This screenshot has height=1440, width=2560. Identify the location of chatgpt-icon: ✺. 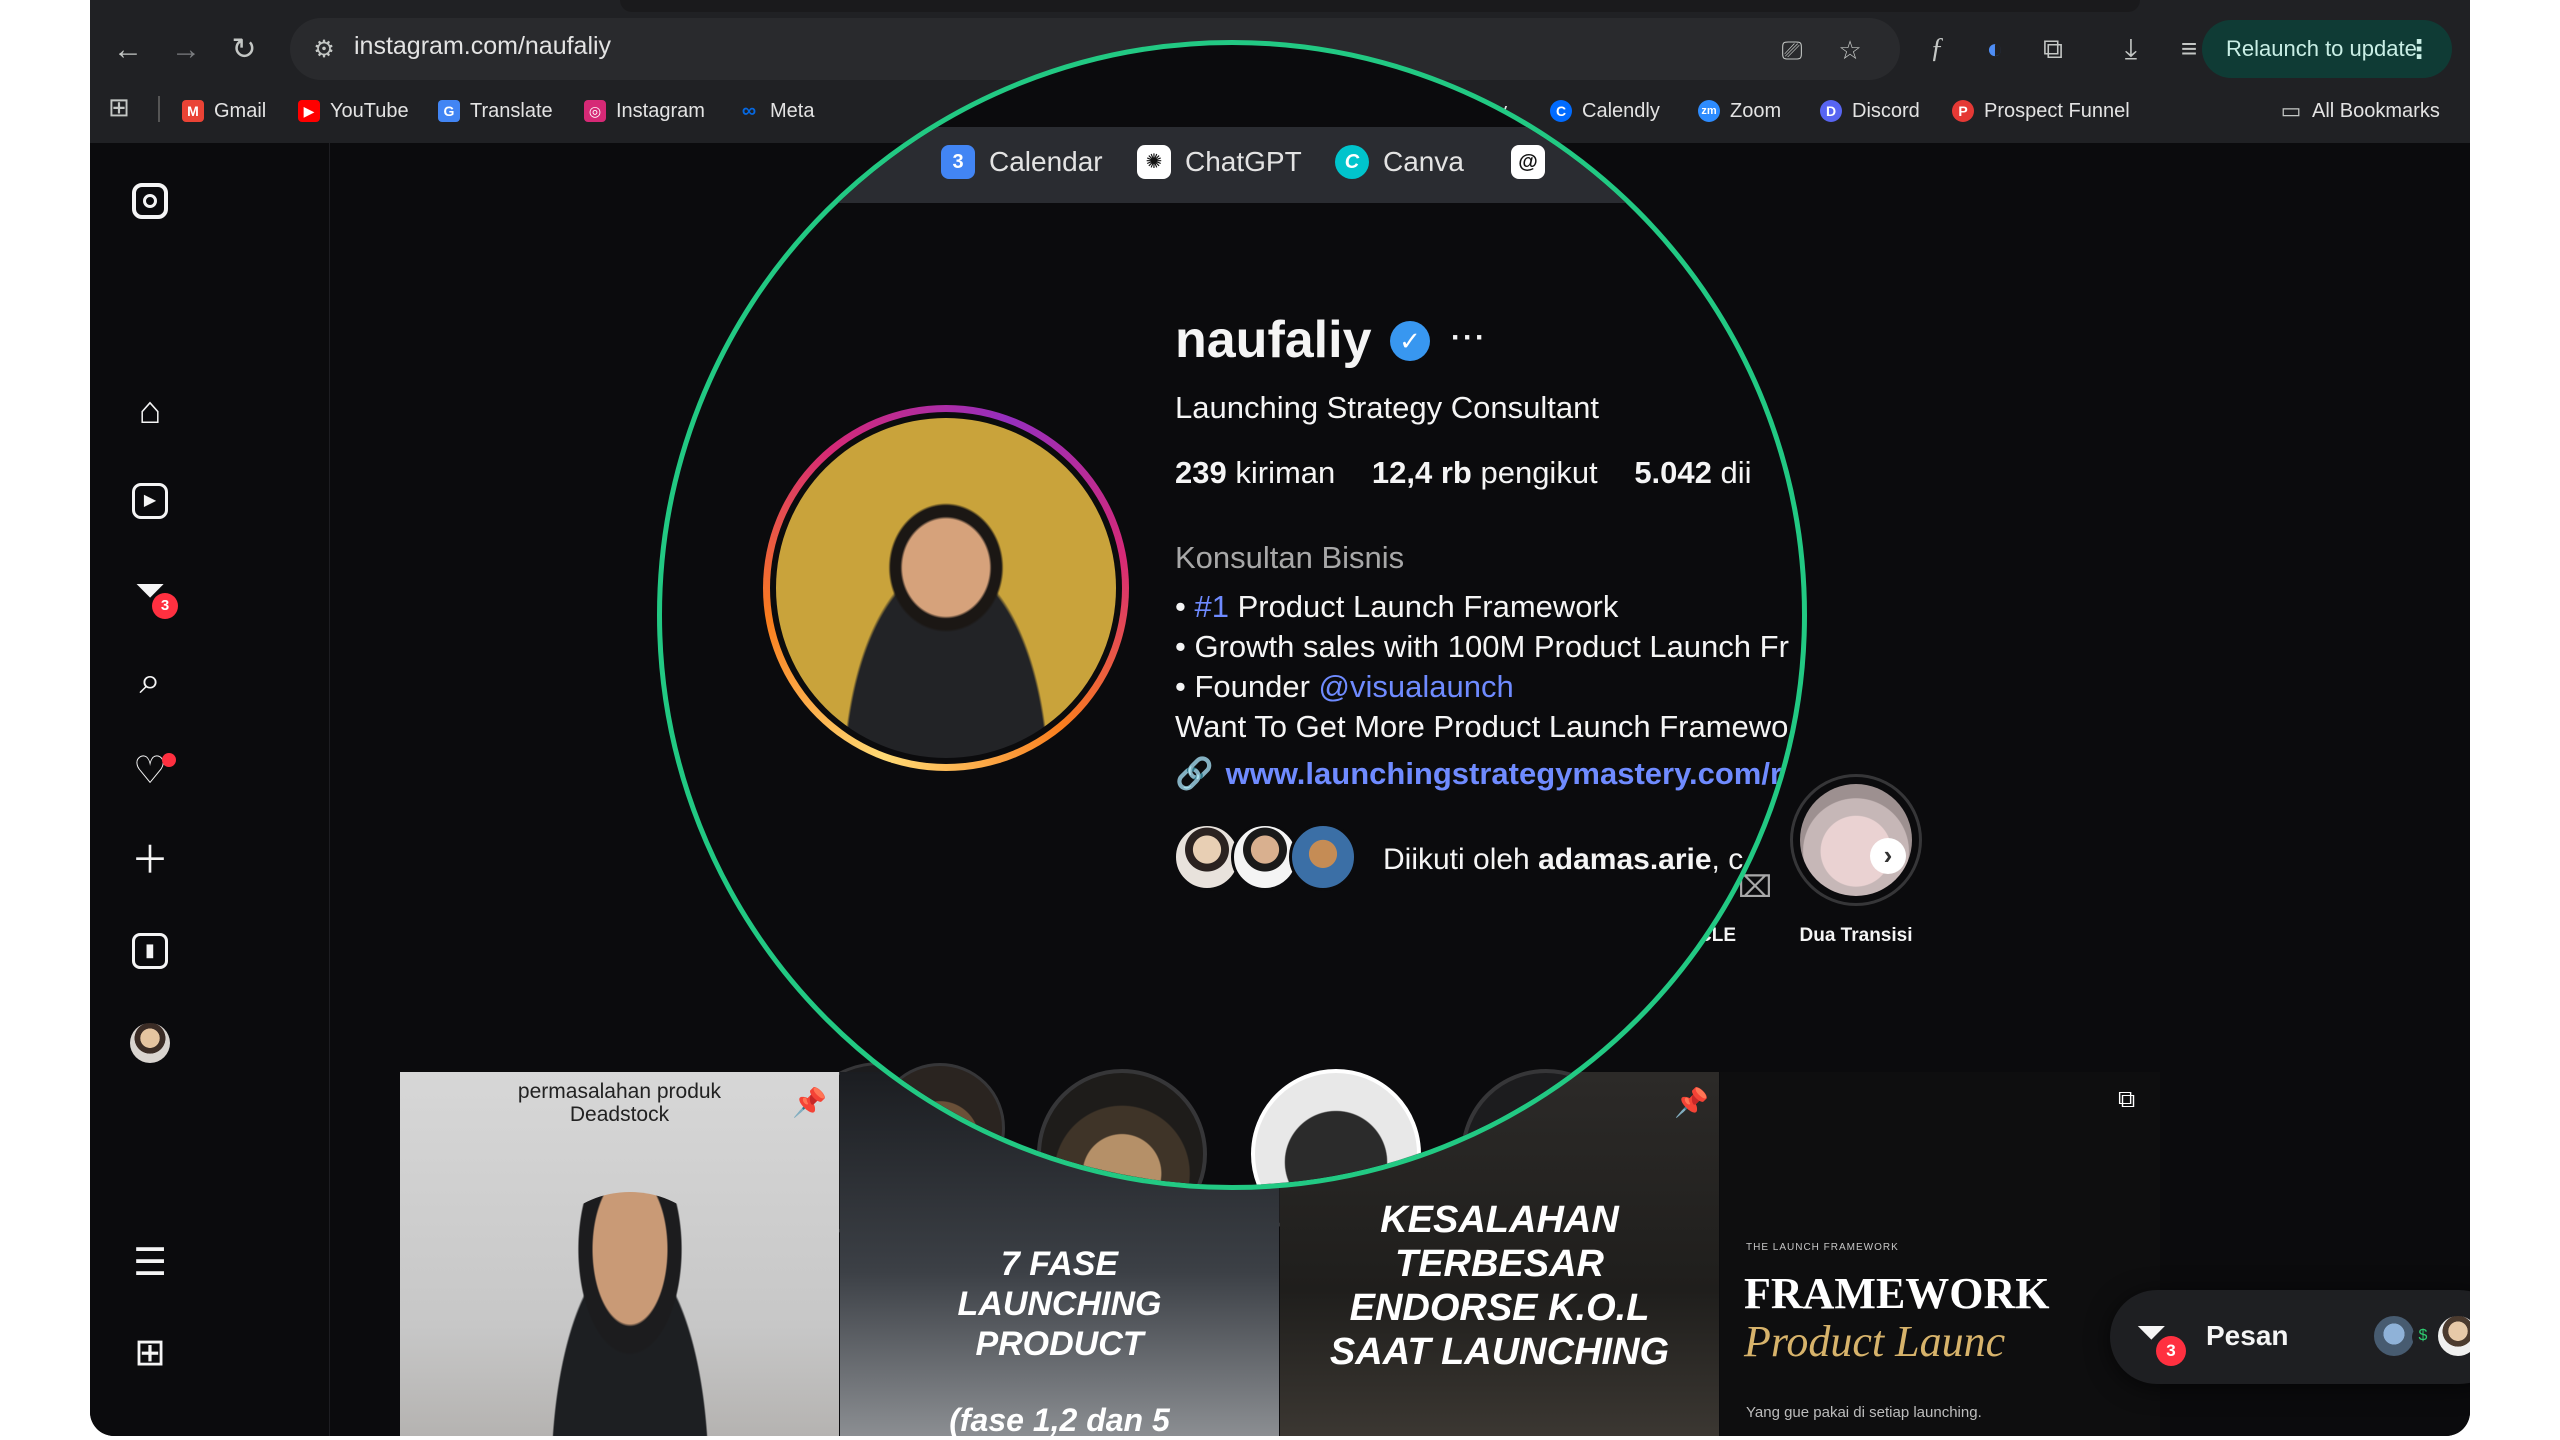
(1154, 162).